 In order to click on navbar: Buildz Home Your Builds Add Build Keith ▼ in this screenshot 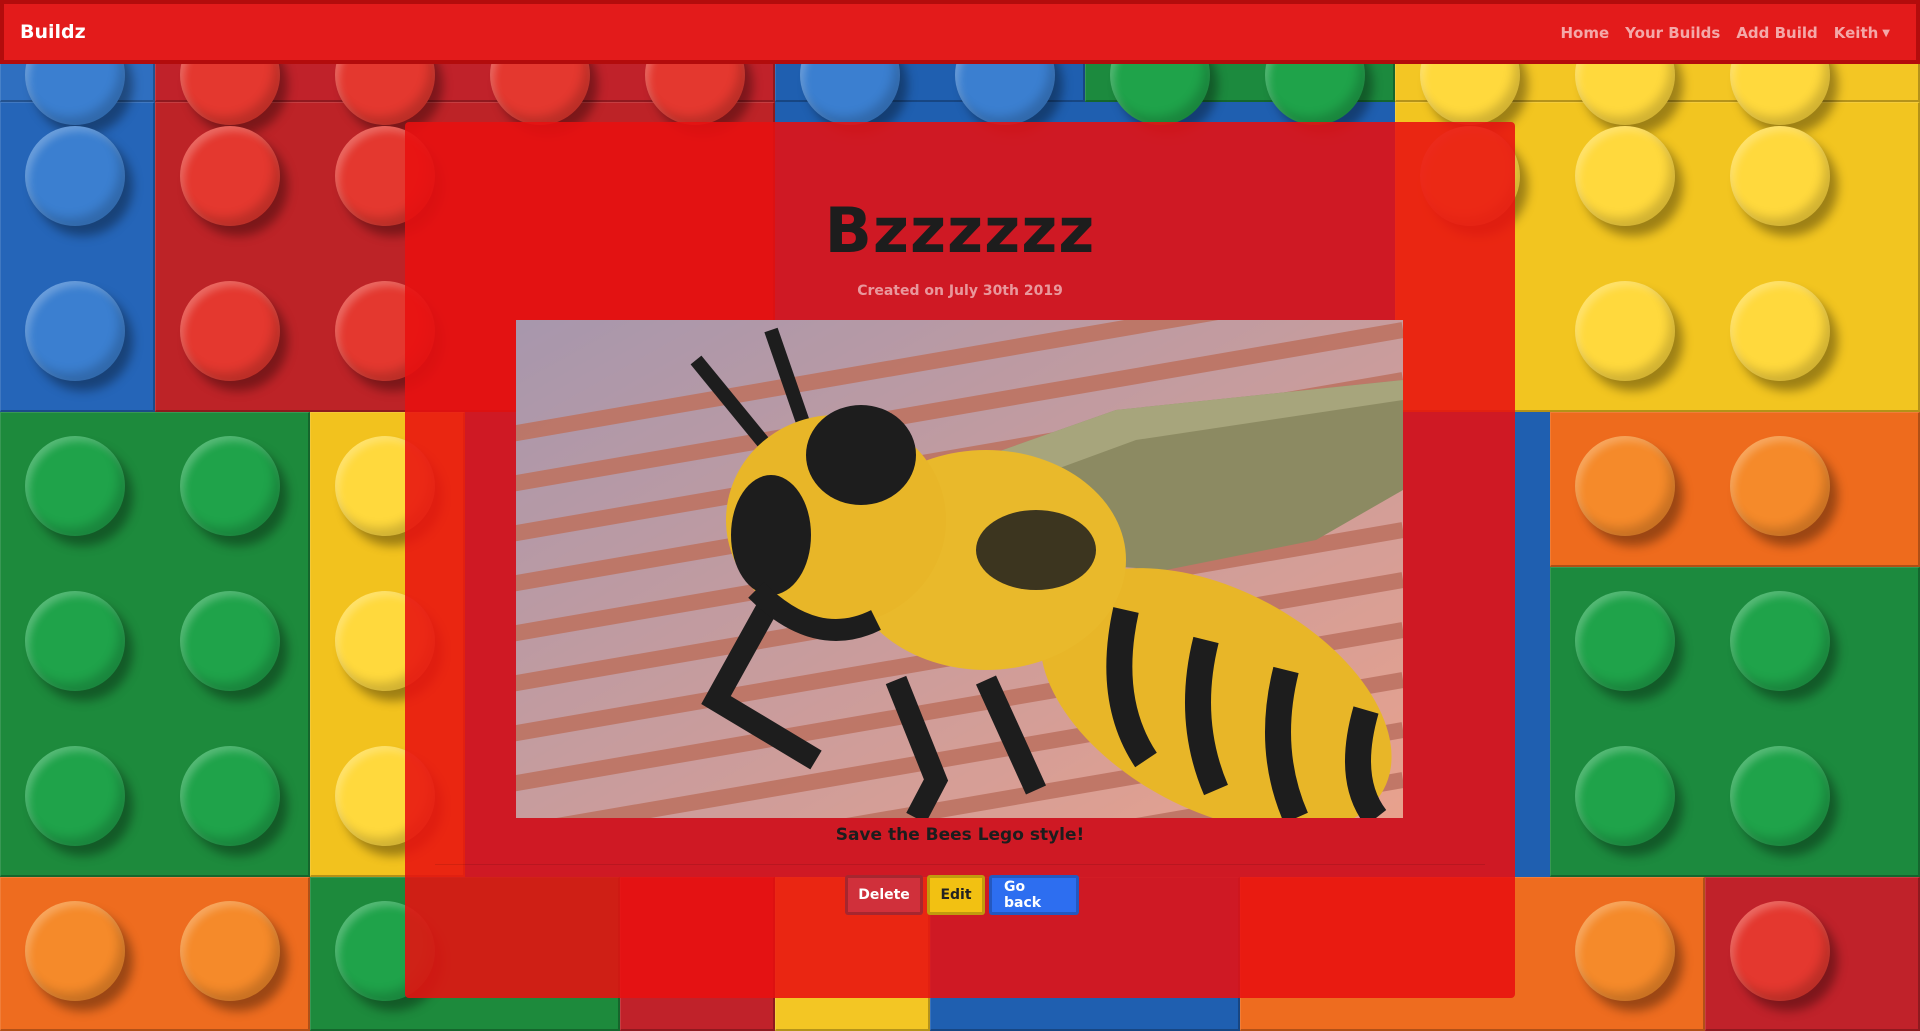, I will do `click(960, 32)`.